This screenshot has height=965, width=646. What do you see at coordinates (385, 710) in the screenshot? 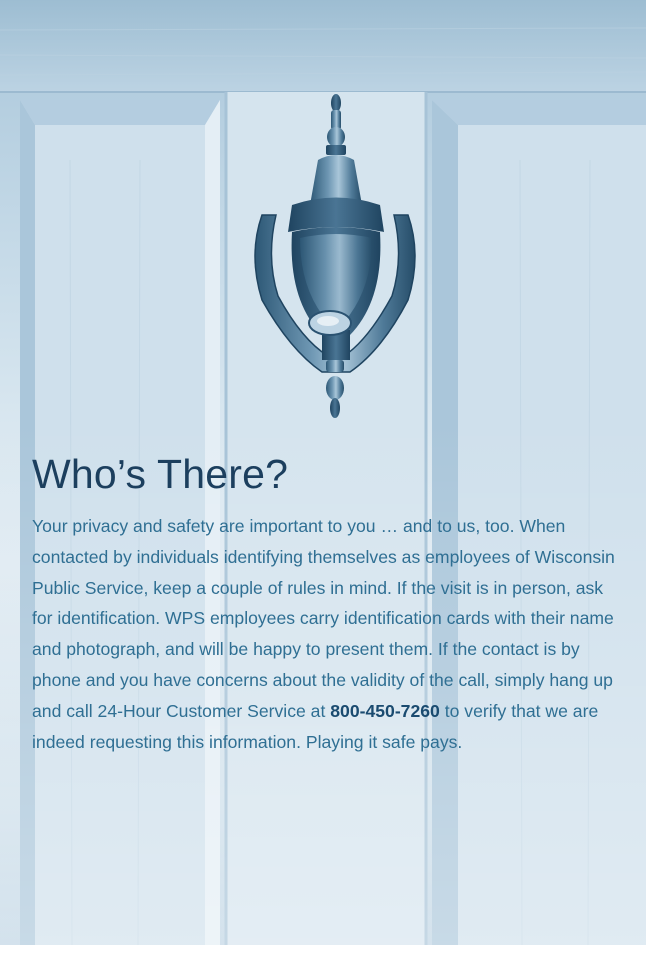
I see `customer-service-phone-number: 800-450-7260` at bounding box center [385, 710].